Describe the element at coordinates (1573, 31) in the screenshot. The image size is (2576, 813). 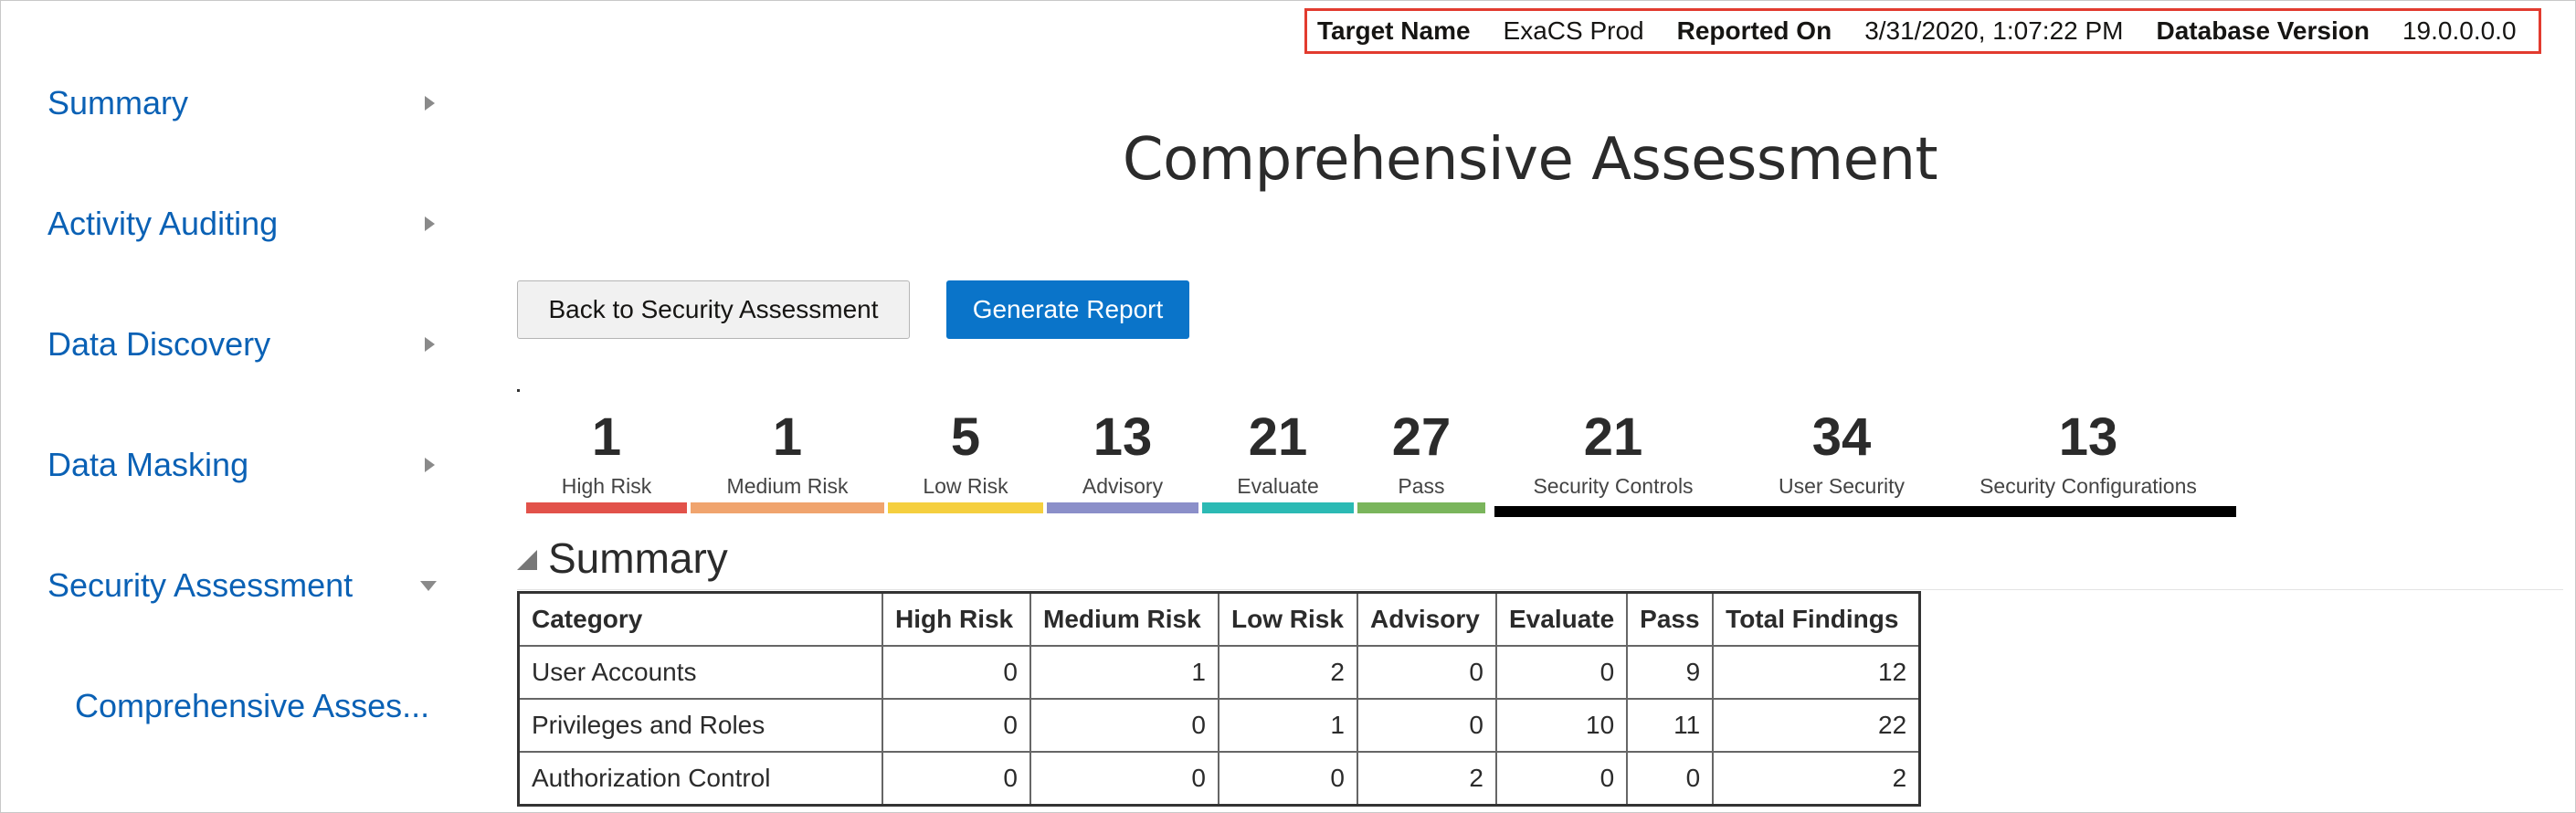
I see `target-name-value: ExaCS Prod` at that location.